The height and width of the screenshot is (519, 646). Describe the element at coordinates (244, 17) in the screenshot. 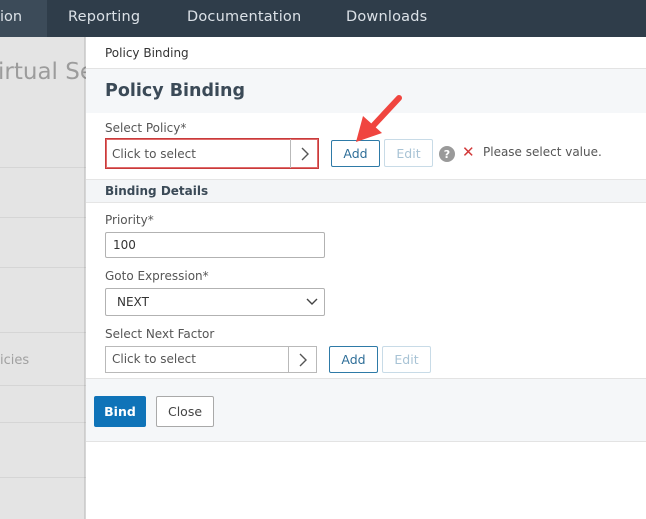

I see `nav-item-documentation: Documentation` at that location.